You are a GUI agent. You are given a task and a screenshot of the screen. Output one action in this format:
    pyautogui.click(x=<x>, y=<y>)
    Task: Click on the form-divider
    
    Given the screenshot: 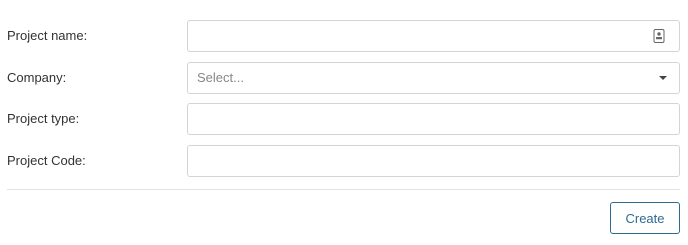 What is the action you would take?
    pyautogui.click(x=343, y=189)
    